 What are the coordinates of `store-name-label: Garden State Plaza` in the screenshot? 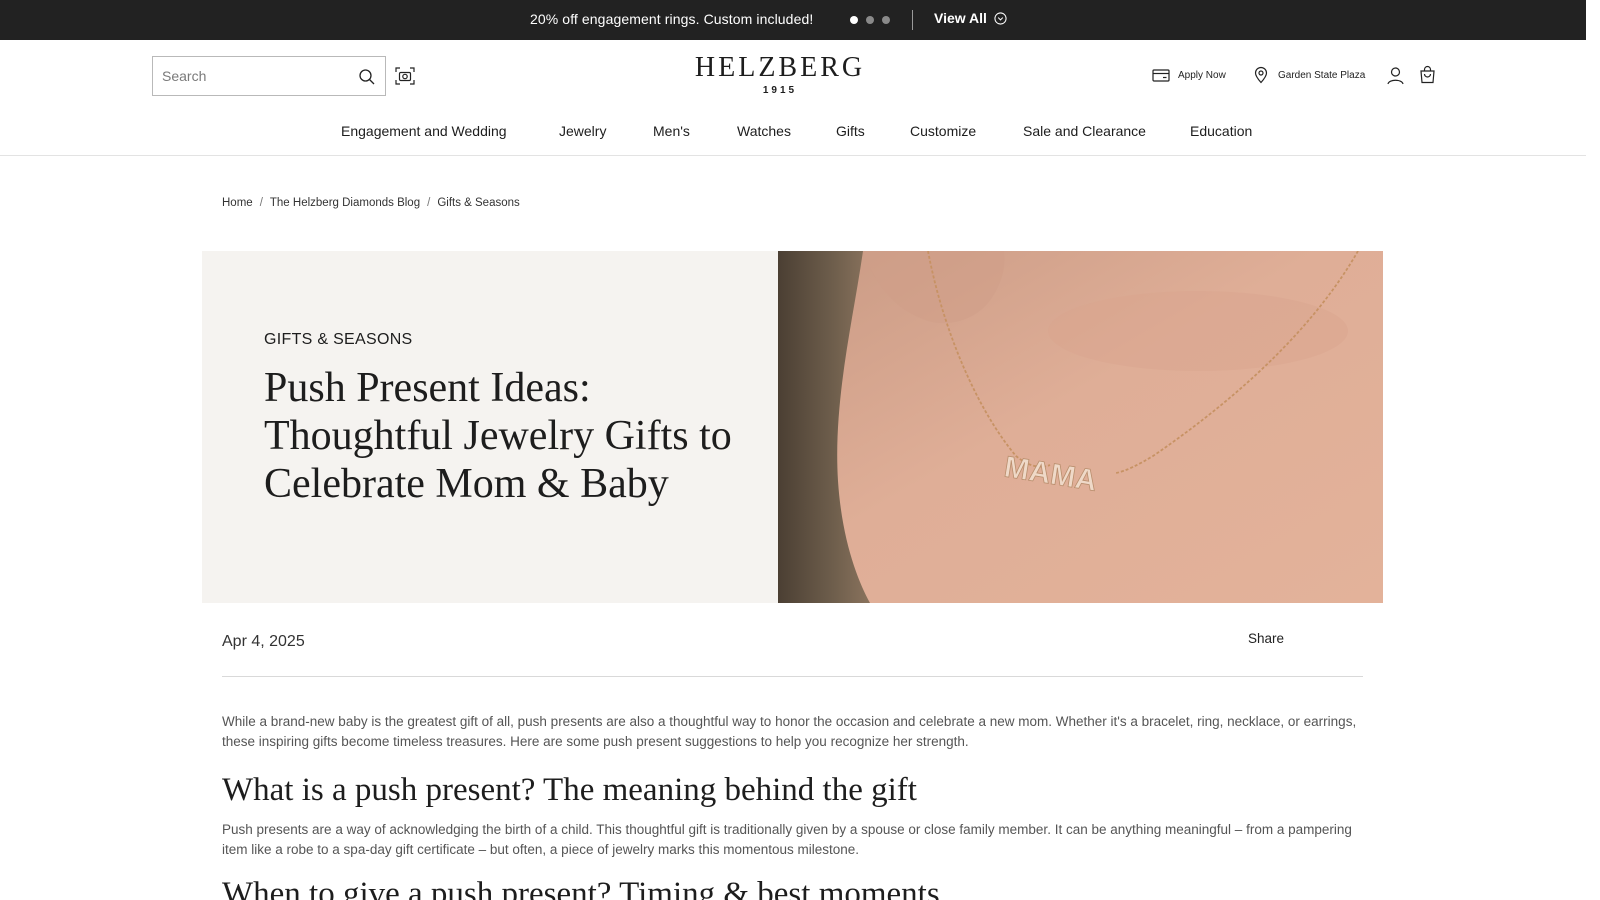 It's located at (1322, 75).